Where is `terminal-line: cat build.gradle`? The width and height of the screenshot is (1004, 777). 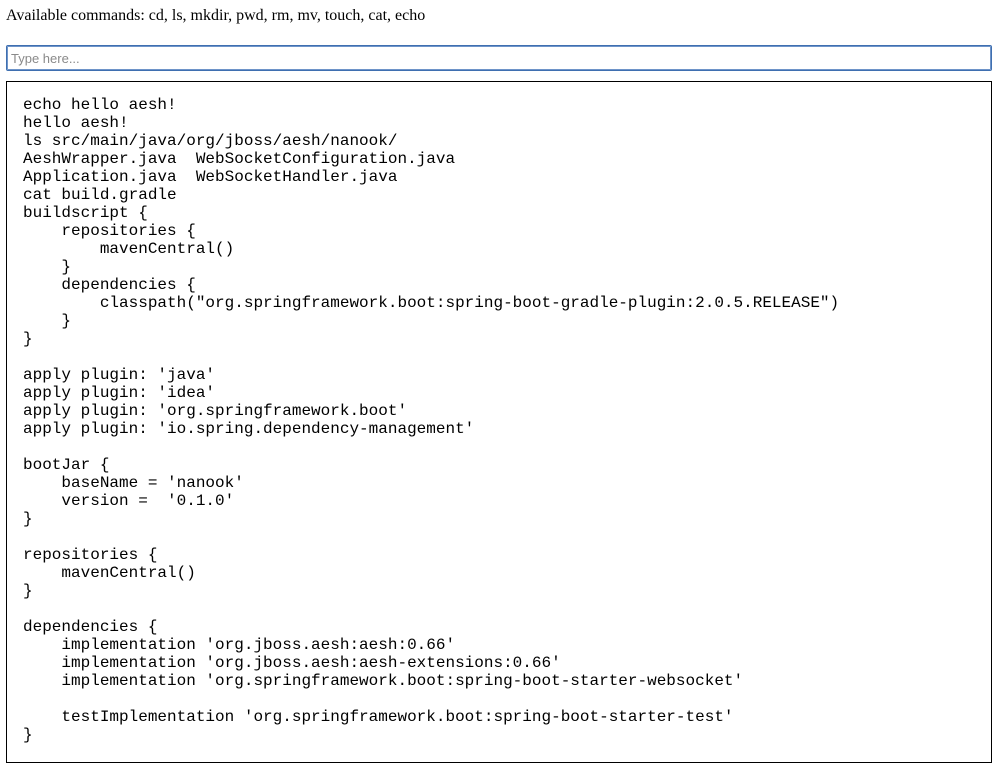
terminal-line: cat build.gradle is located at coordinates (100, 195).